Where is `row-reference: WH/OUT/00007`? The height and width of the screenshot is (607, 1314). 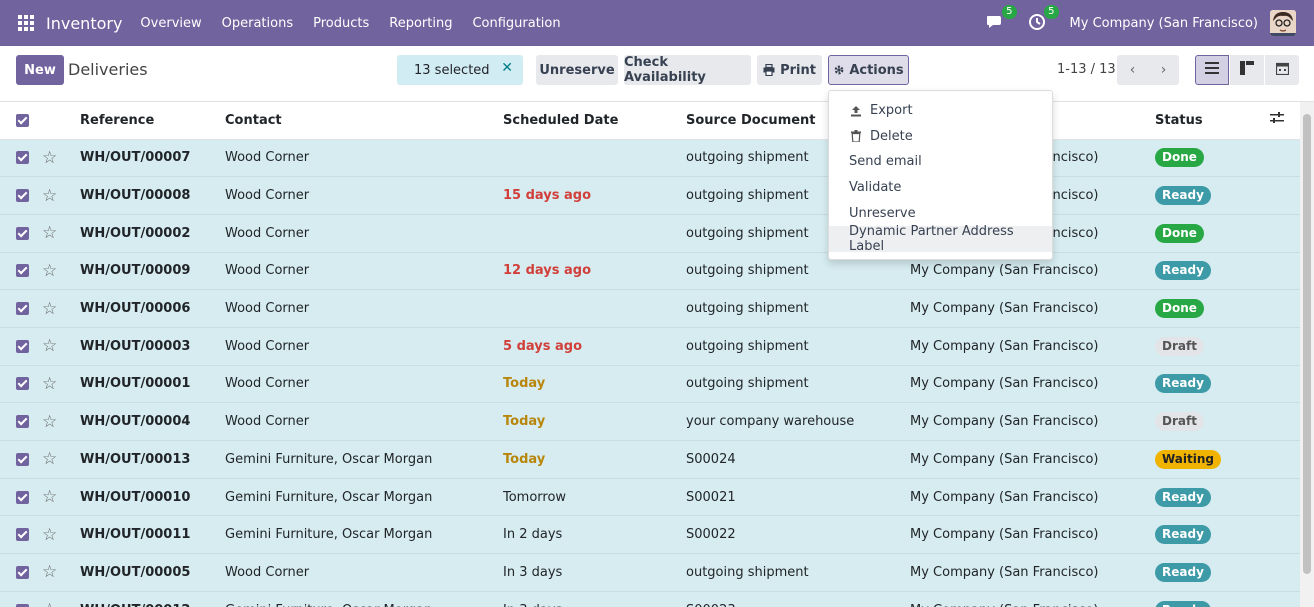 row-reference: WH/OUT/00007 is located at coordinates (135, 158).